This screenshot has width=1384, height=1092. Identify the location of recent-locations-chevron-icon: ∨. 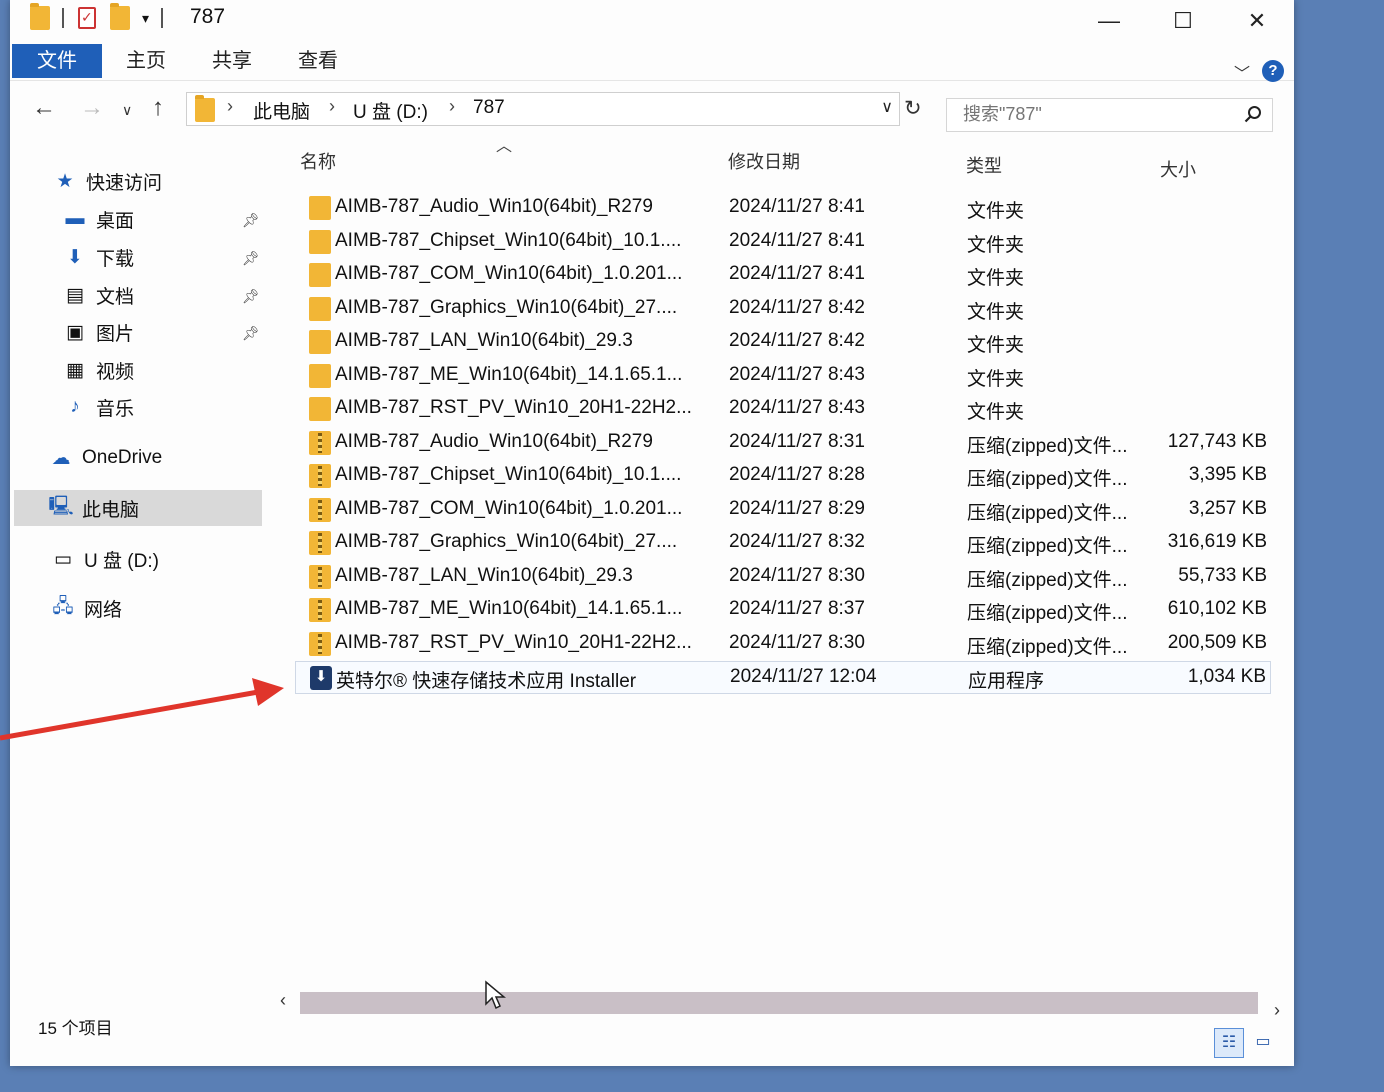
(127, 110).